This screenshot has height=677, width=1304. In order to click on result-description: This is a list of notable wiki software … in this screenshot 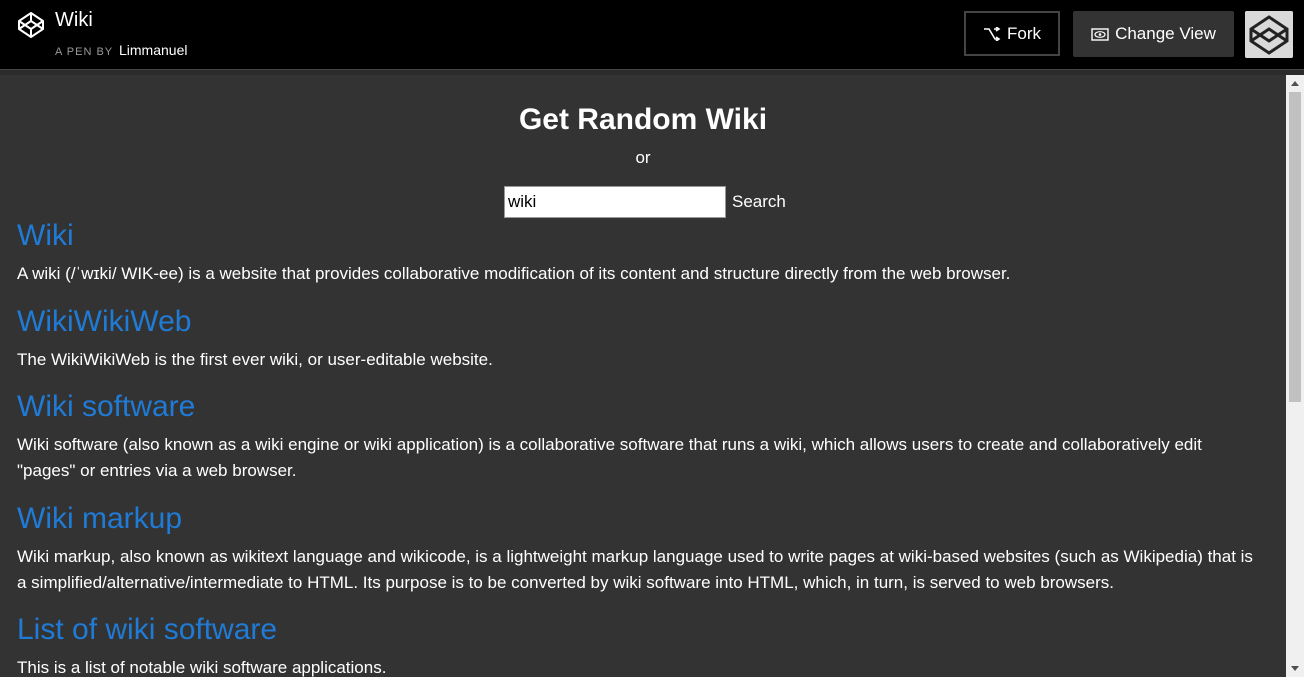, I will do `click(202, 667)`.